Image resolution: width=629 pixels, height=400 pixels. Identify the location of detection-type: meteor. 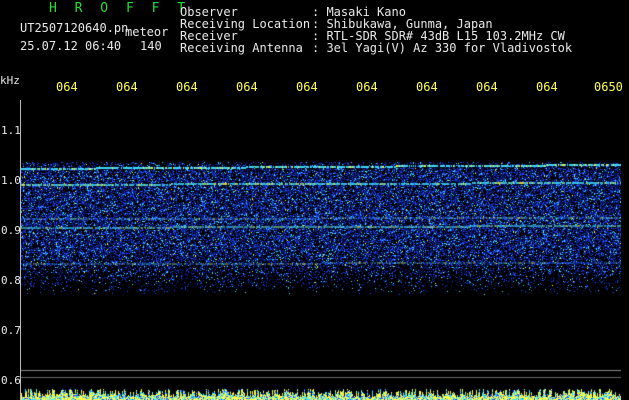
(147, 32).